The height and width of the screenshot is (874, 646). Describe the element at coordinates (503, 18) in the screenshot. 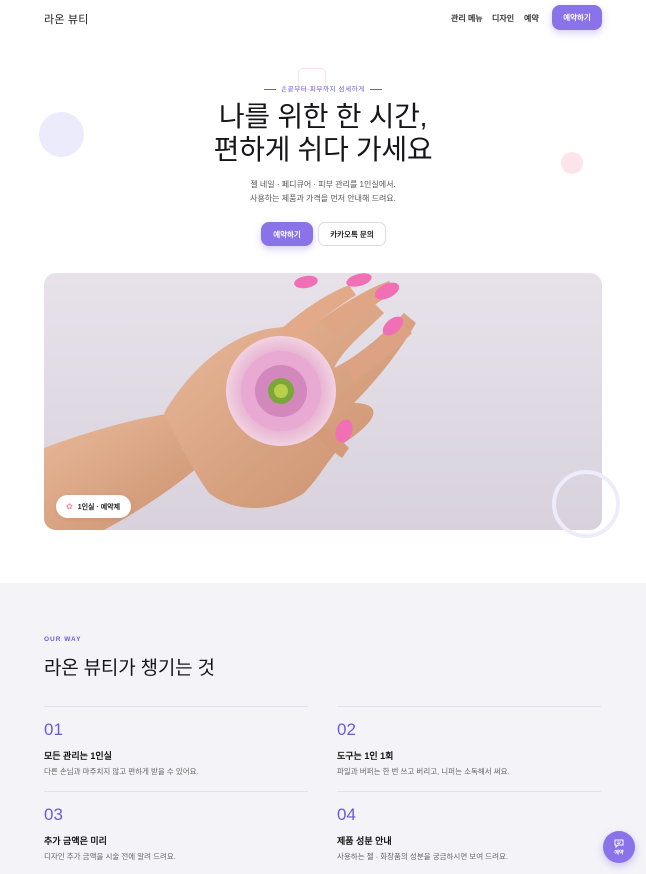

I see `nav-link-design: 디자인` at that location.